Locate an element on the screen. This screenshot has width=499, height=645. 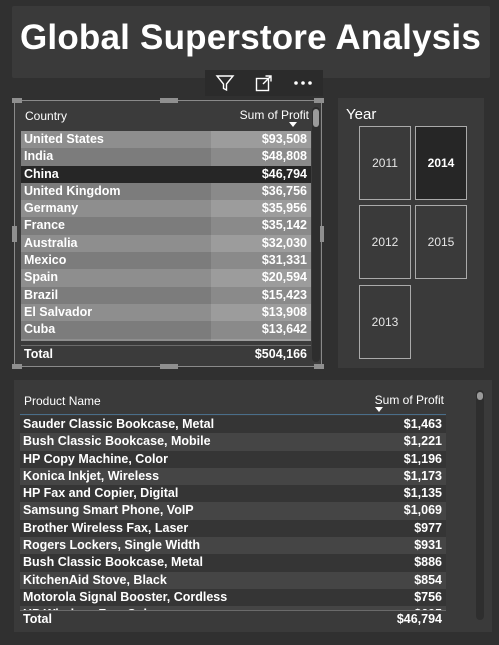
country-scrollbar is located at coordinates (316, 234).